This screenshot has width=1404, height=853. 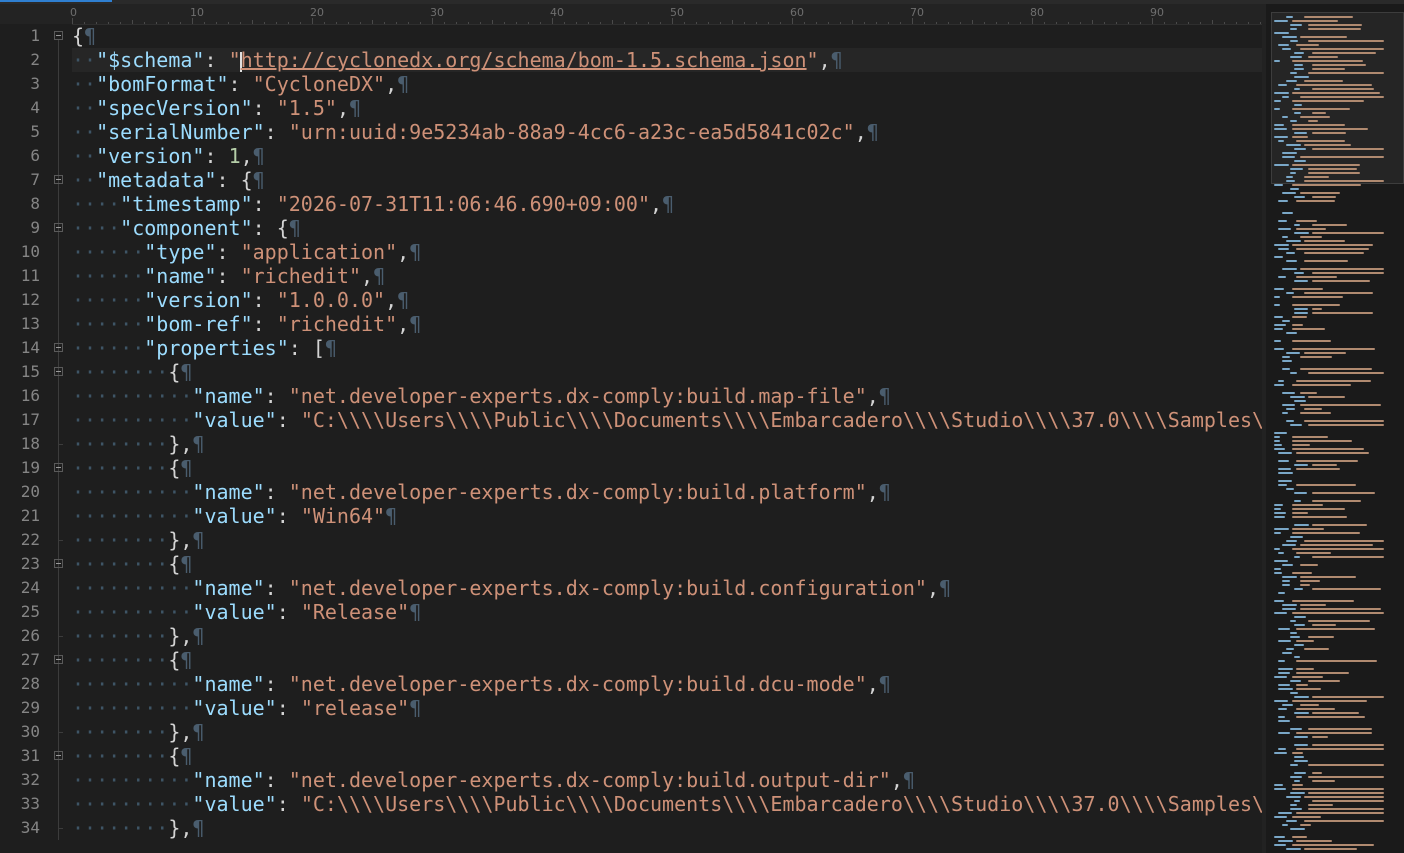 What do you see at coordinates (56, 1) in the screenshot?
I see `active-tab-indicator` at bounding box center [56, 1].